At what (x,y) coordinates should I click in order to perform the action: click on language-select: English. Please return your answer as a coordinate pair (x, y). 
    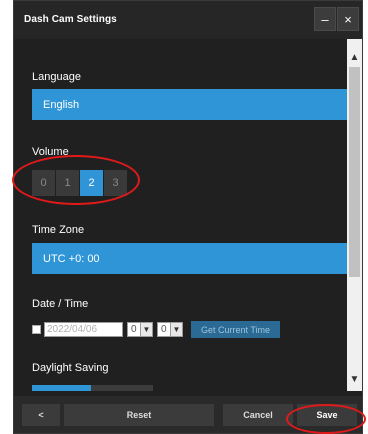
    Looking at the image, I should click on (190, 104).